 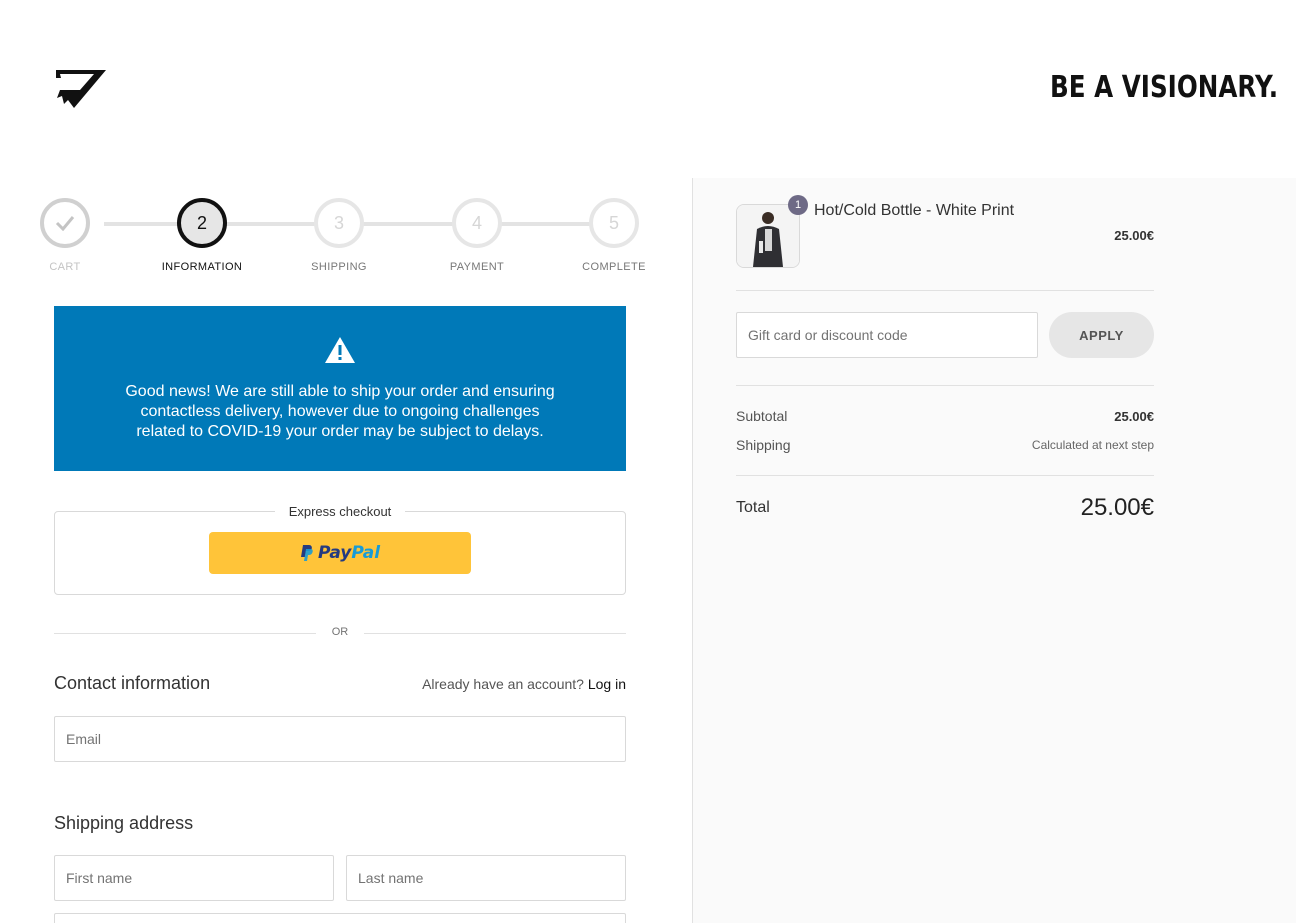 I want to click on shark-logo-icon, so click(x=81, y=89).